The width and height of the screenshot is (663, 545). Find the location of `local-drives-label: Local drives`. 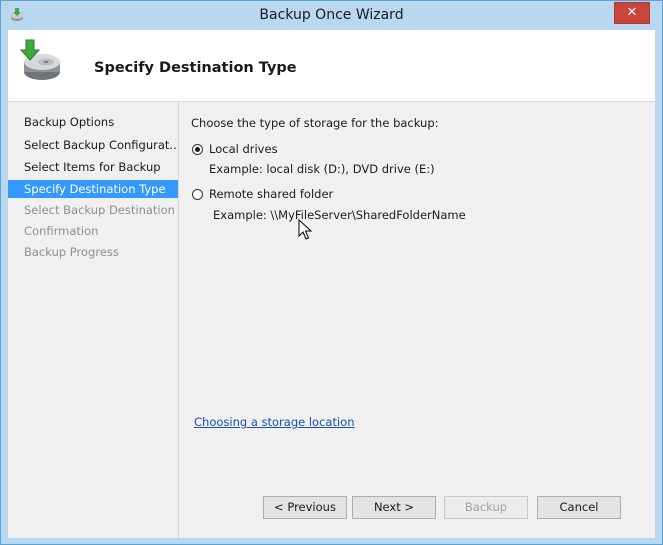

local-drives-label: Local drives is located at coordinates (243, 149).